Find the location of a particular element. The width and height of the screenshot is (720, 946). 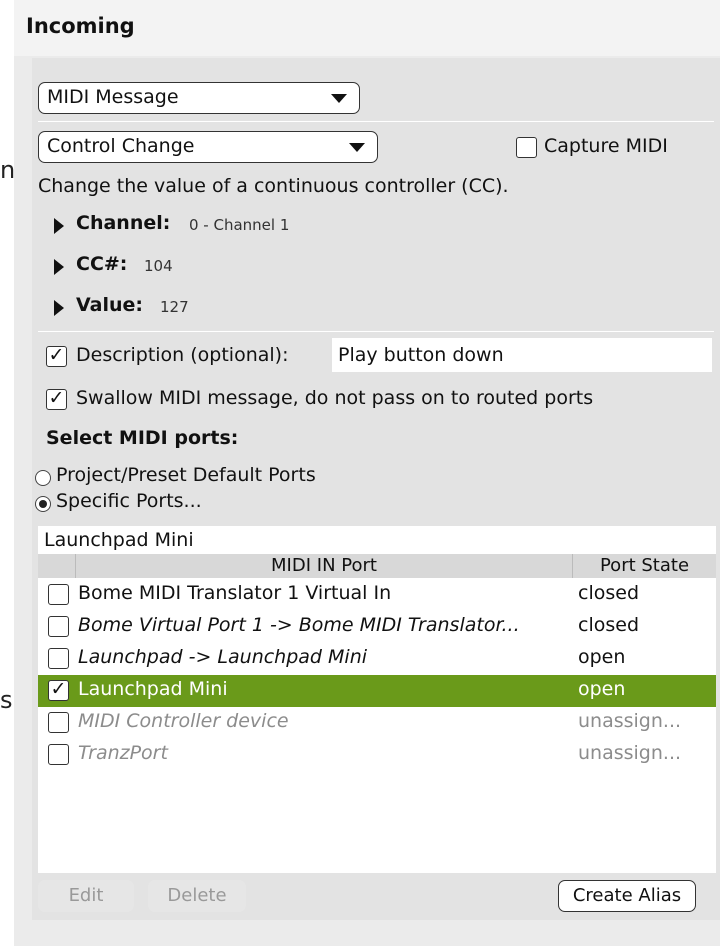

create-alias-button: Create Alias is located at coordinates (627, 896).